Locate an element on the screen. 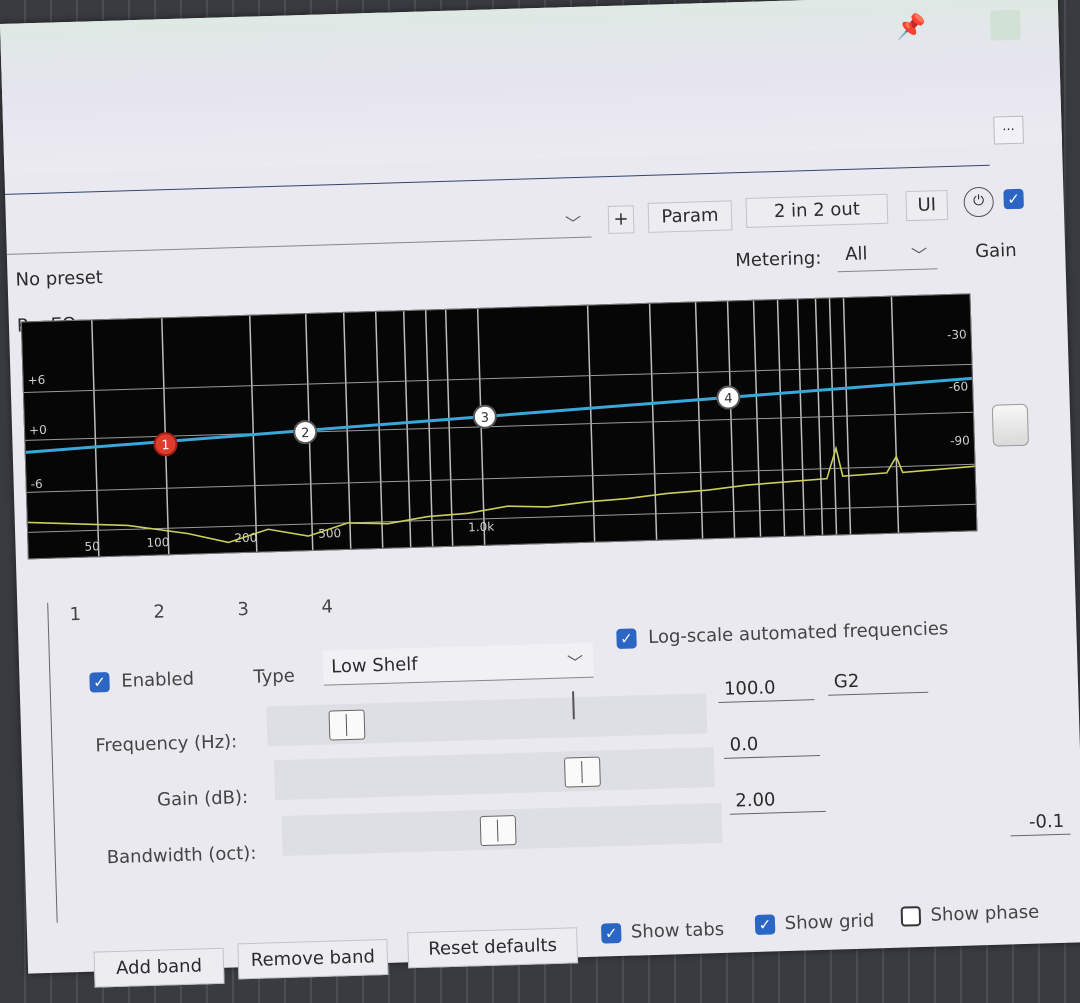 The image size is (1080, 1003). bandwidth-slider is located at coordinates (502, 829).